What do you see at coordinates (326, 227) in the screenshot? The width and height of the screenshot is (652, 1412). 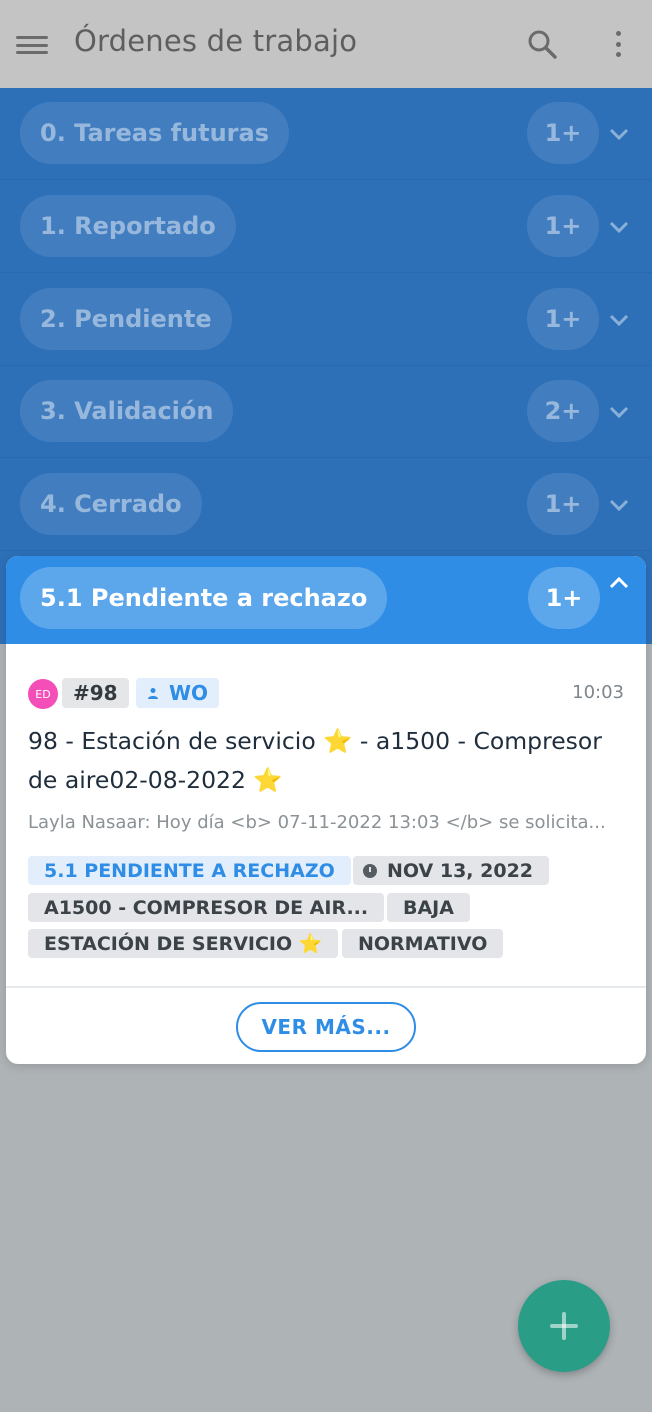 I see `group-row-reportado: 1. Reportado 1+` at bounding box center [326, 227].